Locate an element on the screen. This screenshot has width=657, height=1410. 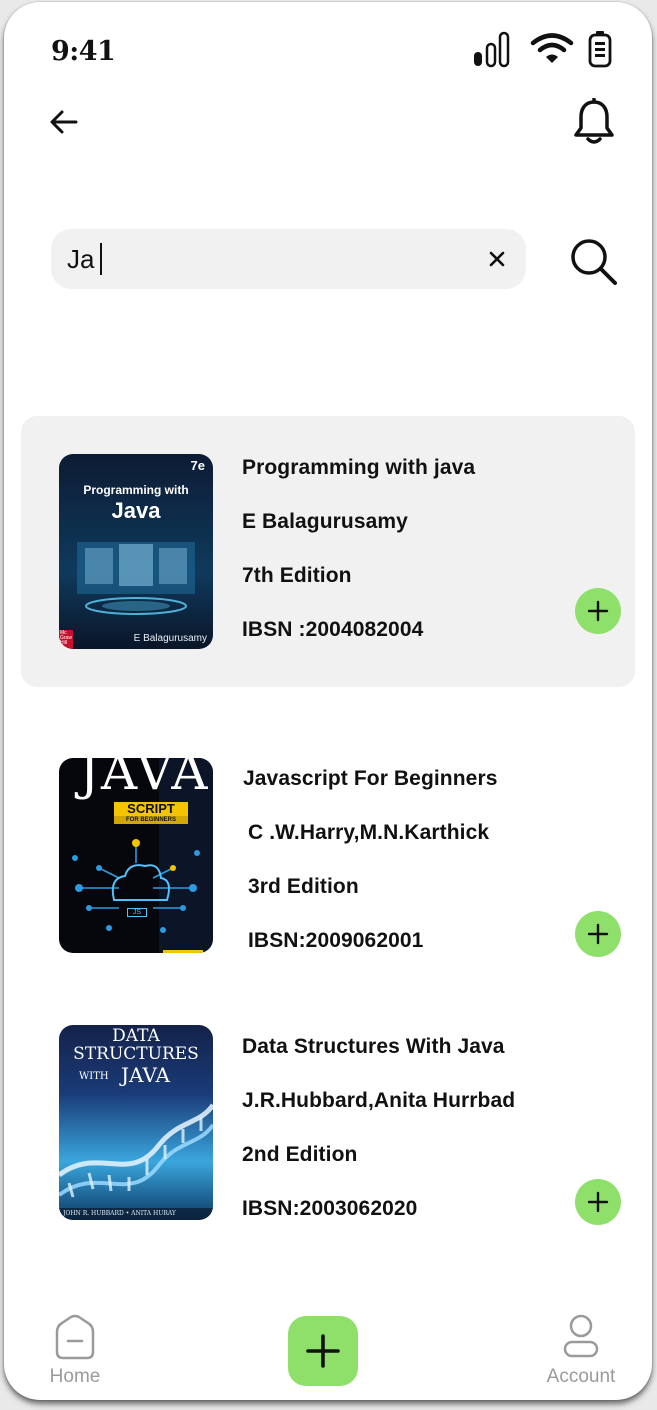
cover-line3: WITH is located at coordinates (94, 1076).